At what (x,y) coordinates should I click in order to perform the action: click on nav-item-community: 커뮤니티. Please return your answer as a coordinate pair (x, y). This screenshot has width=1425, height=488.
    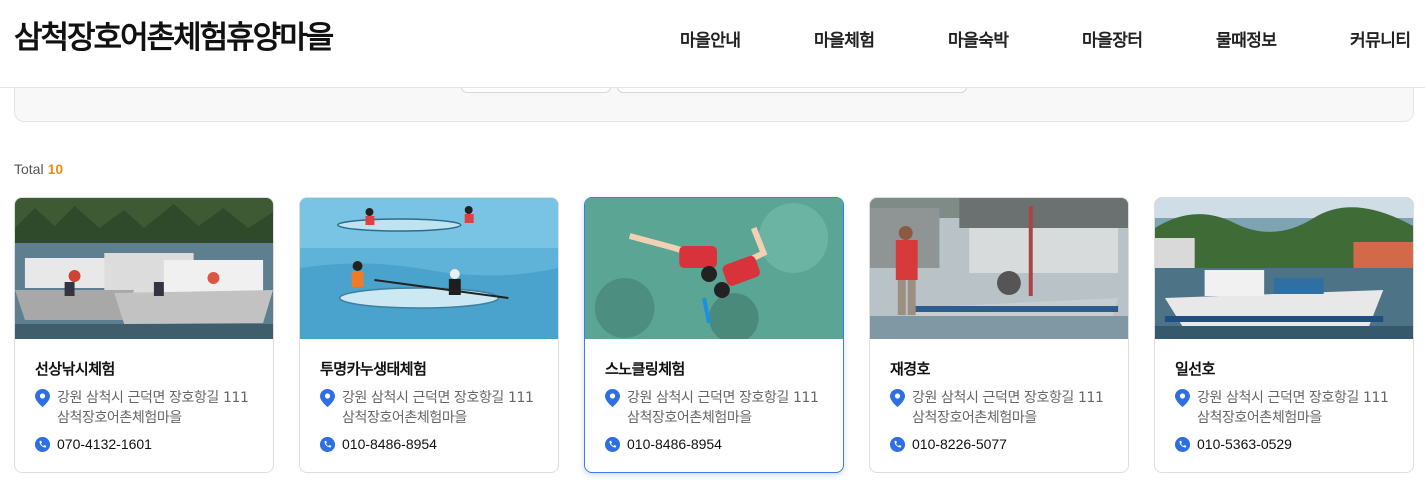
    Looking at the image, I should click on (1380, 38).